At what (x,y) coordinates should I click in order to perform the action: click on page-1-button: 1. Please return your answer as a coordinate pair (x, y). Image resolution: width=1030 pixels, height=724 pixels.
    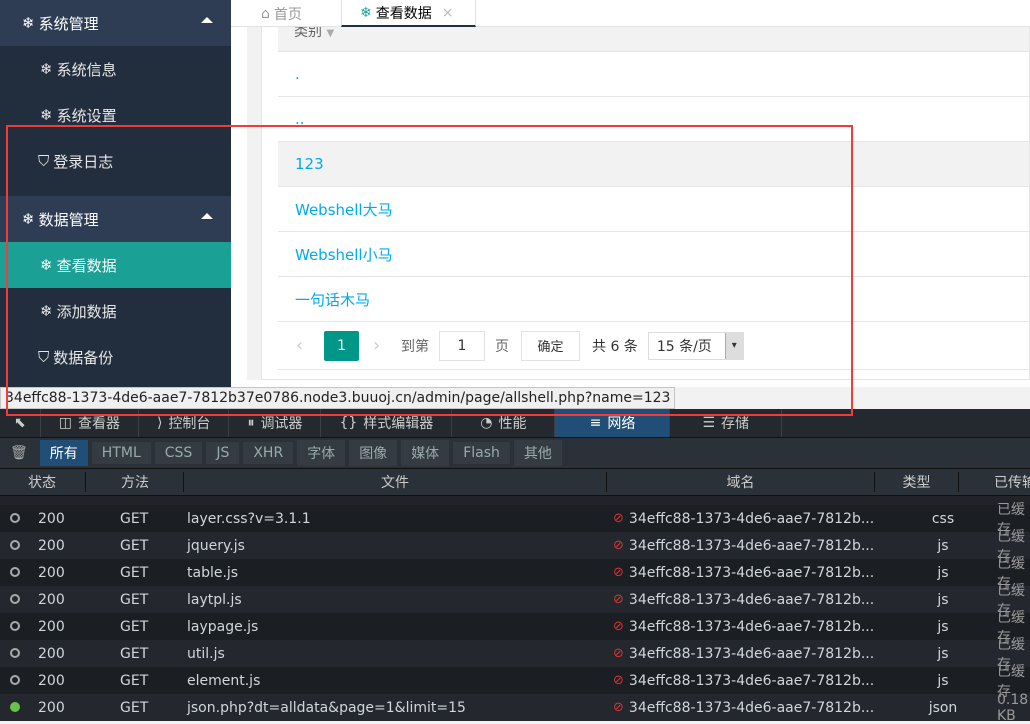
    Looking at the image, I should click on (341, 345).